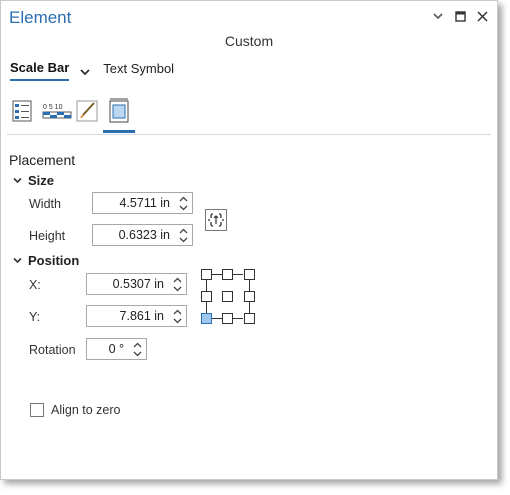 The width and height of the screenshot is (510, 495). I want to click on symbol-brush-icon, so click(87, 111).